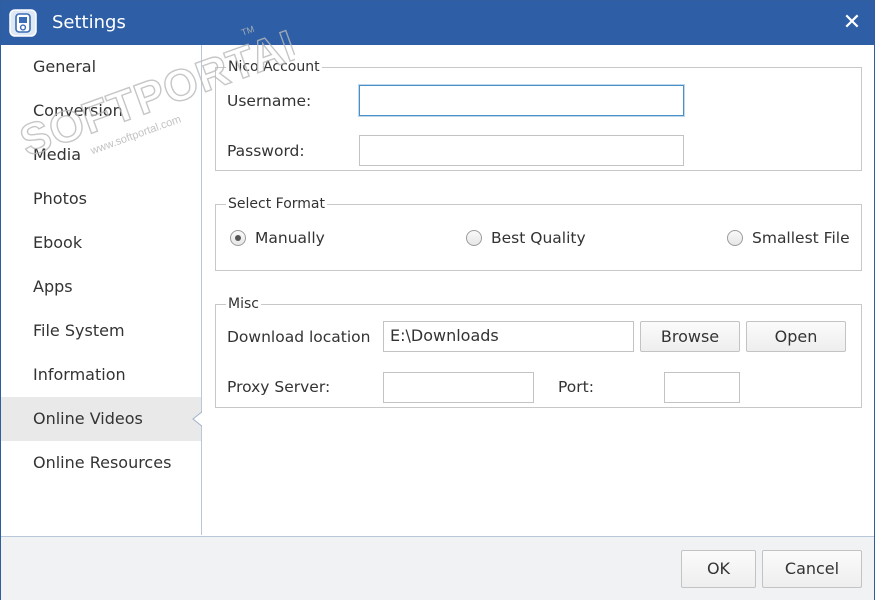 The height and width of the screenshot is (600, 875). What do you see at coordinates (299, 337) in the screenshot?
I see `download-location-label: Download location` at bounding box center [299, 337].